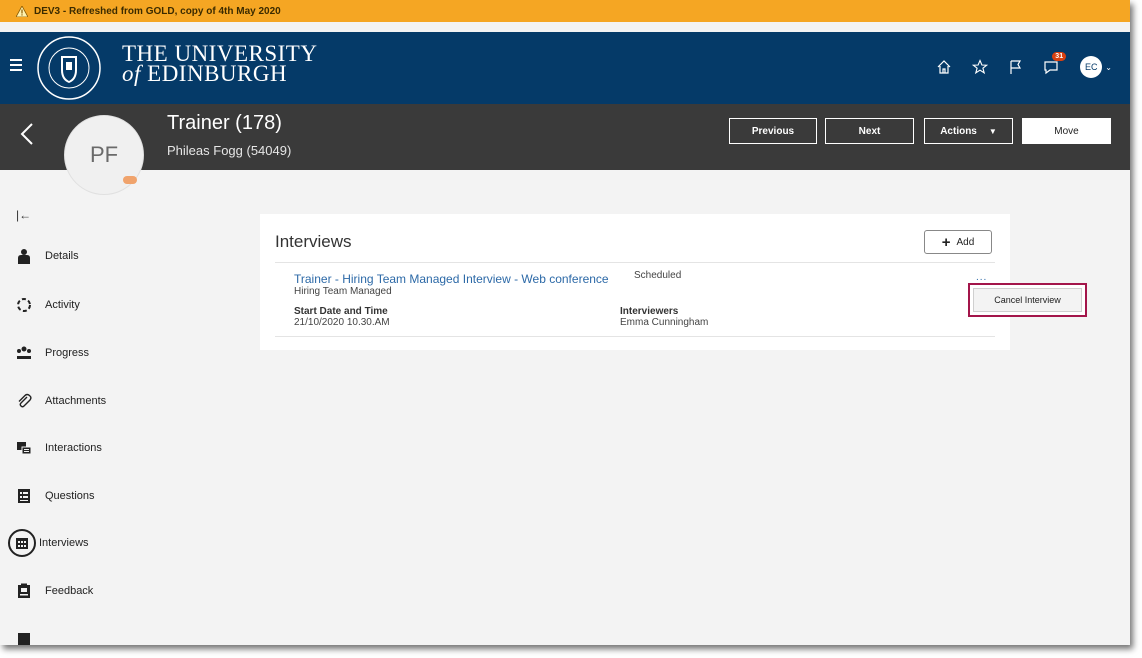 This screenshot has height=658, width=1142. Describe the element at coordinates (313, 241) in the screenshot. I see `section-title: Interviews` at that location.